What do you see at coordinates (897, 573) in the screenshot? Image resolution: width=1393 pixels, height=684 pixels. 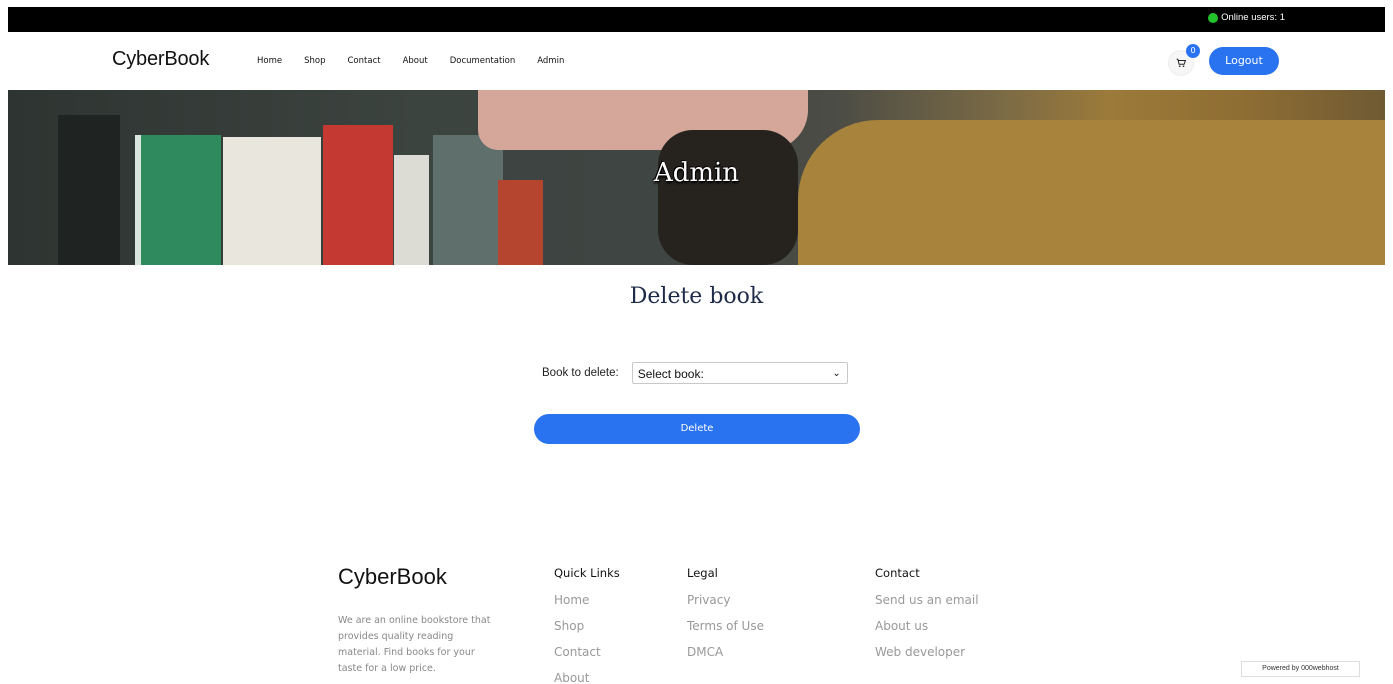 I see `footer-heading: Contact` at bounding box center [897, 573].